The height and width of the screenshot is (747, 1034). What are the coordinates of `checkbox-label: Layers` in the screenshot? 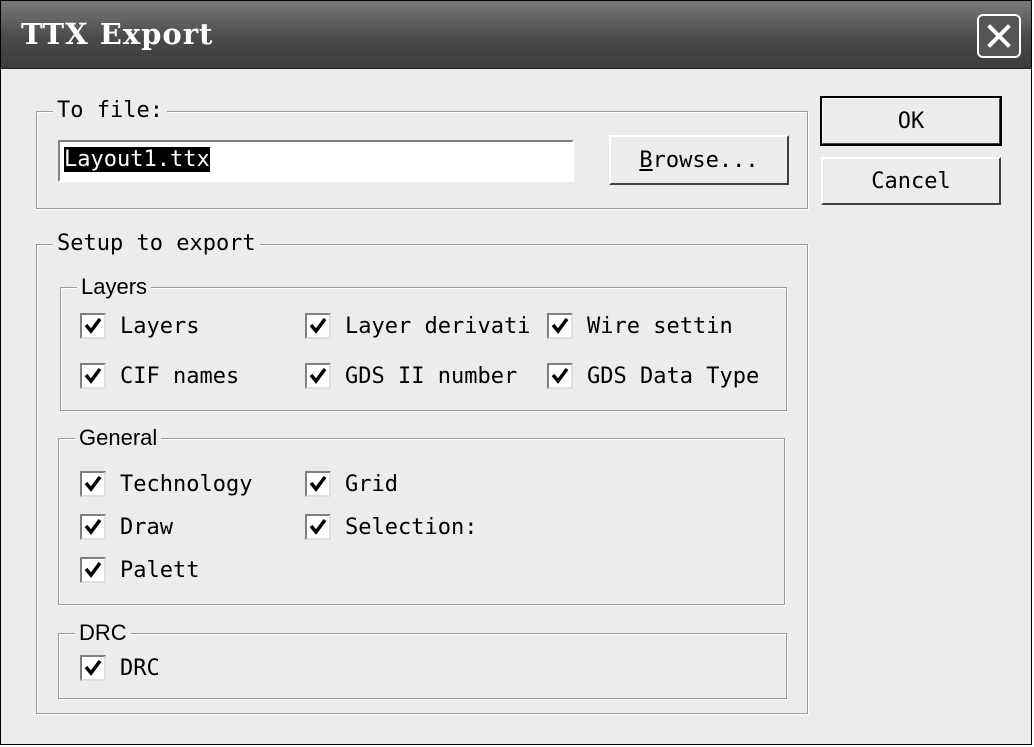 It's located at (160, 326).